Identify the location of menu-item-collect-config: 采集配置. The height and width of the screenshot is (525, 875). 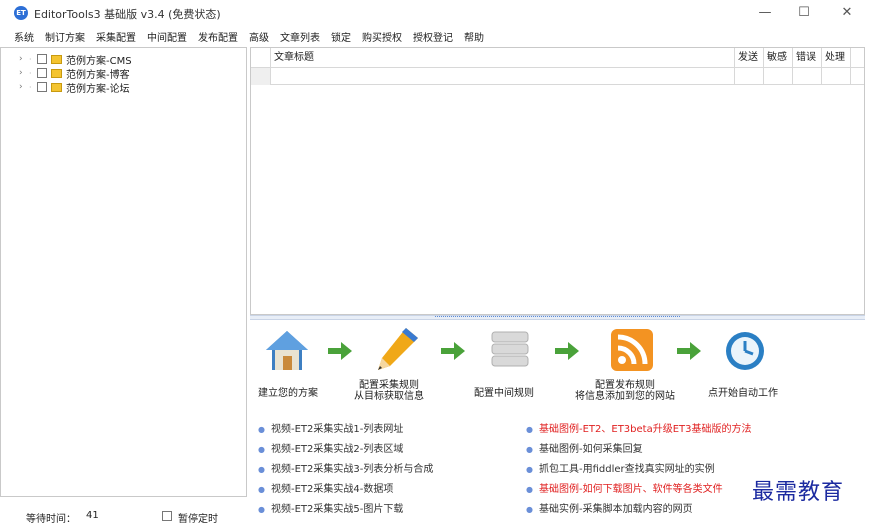
(116, 36).